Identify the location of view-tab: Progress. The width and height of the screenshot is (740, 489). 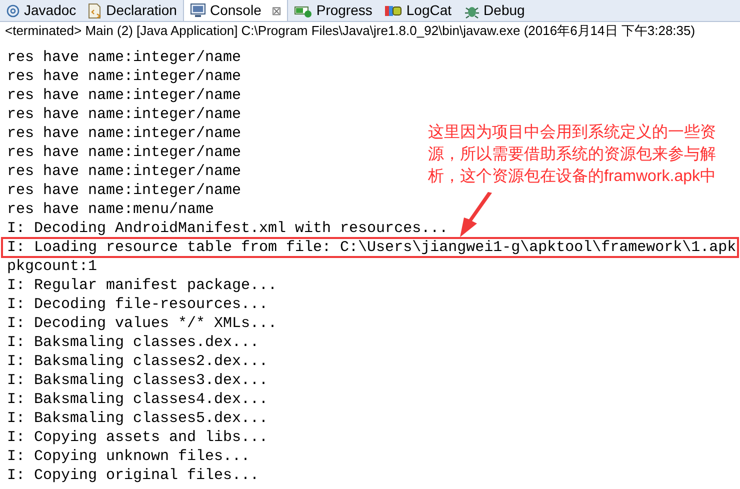
(333, 10).